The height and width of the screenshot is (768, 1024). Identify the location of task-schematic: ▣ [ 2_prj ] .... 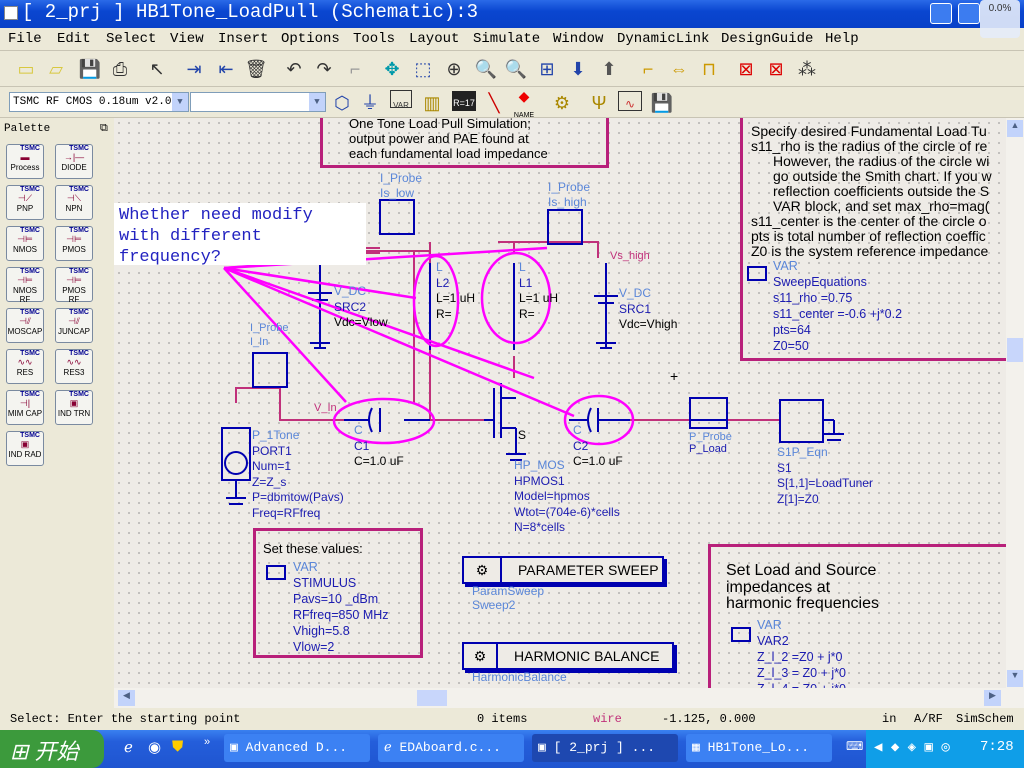
(605, 748).